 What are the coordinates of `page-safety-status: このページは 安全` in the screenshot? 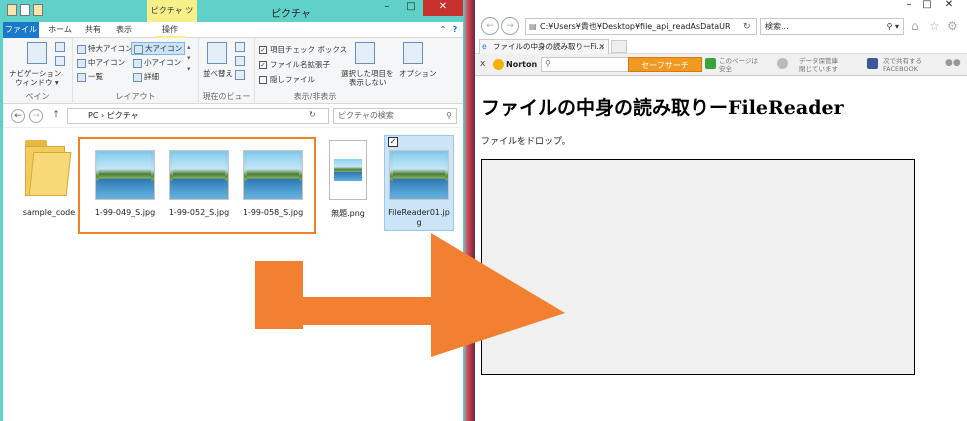 It's located at (738, 65).